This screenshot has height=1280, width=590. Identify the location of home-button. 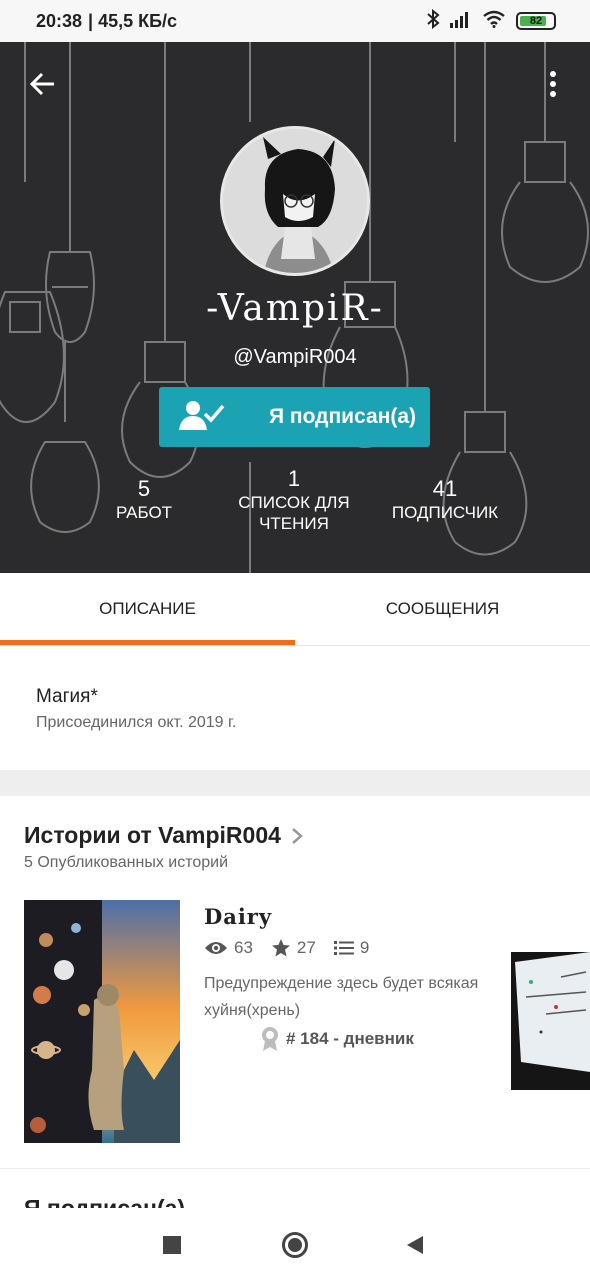
(295, 1245).